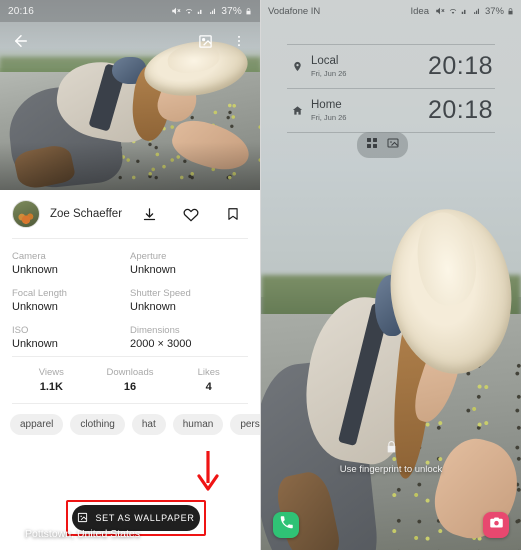  Describe the element at coordinates (89, 214) in the screenshot. I see `author-name: Zoe Schaeffer` at that location.